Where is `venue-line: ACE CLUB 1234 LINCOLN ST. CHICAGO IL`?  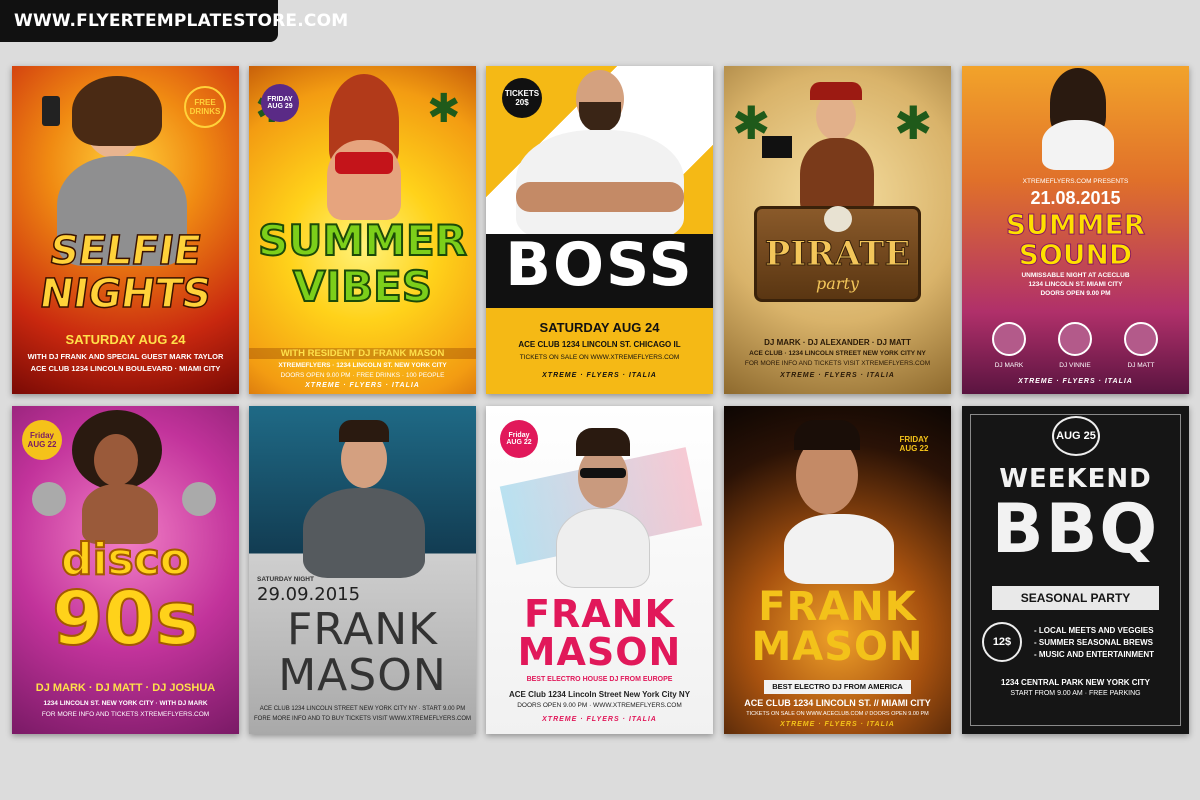
venue-line: ACE CLUB 1234 LINCOLN ST. CHICAGO IL is located at coordinates (599, 344).